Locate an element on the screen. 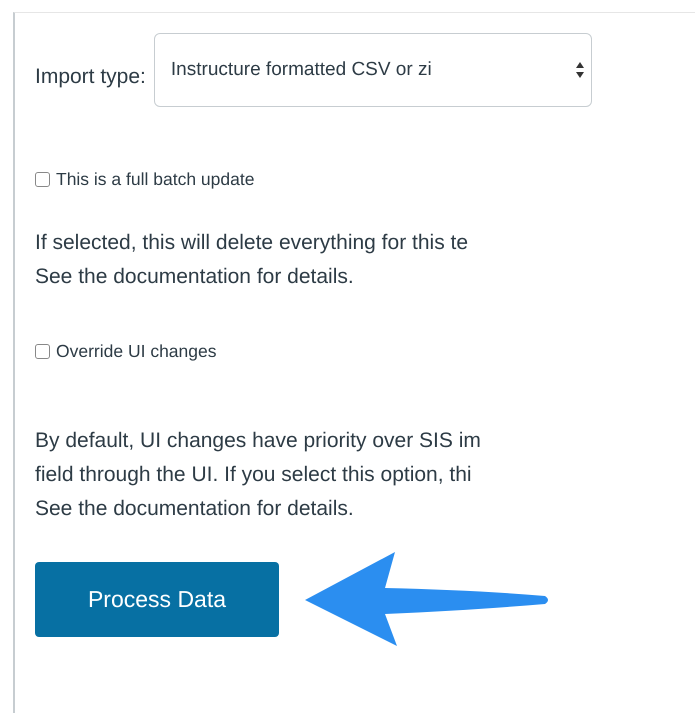 The width and height of the screenshot is (695, 713). checkbox-label: This is a full batch update is located at coordinates (155, 179).